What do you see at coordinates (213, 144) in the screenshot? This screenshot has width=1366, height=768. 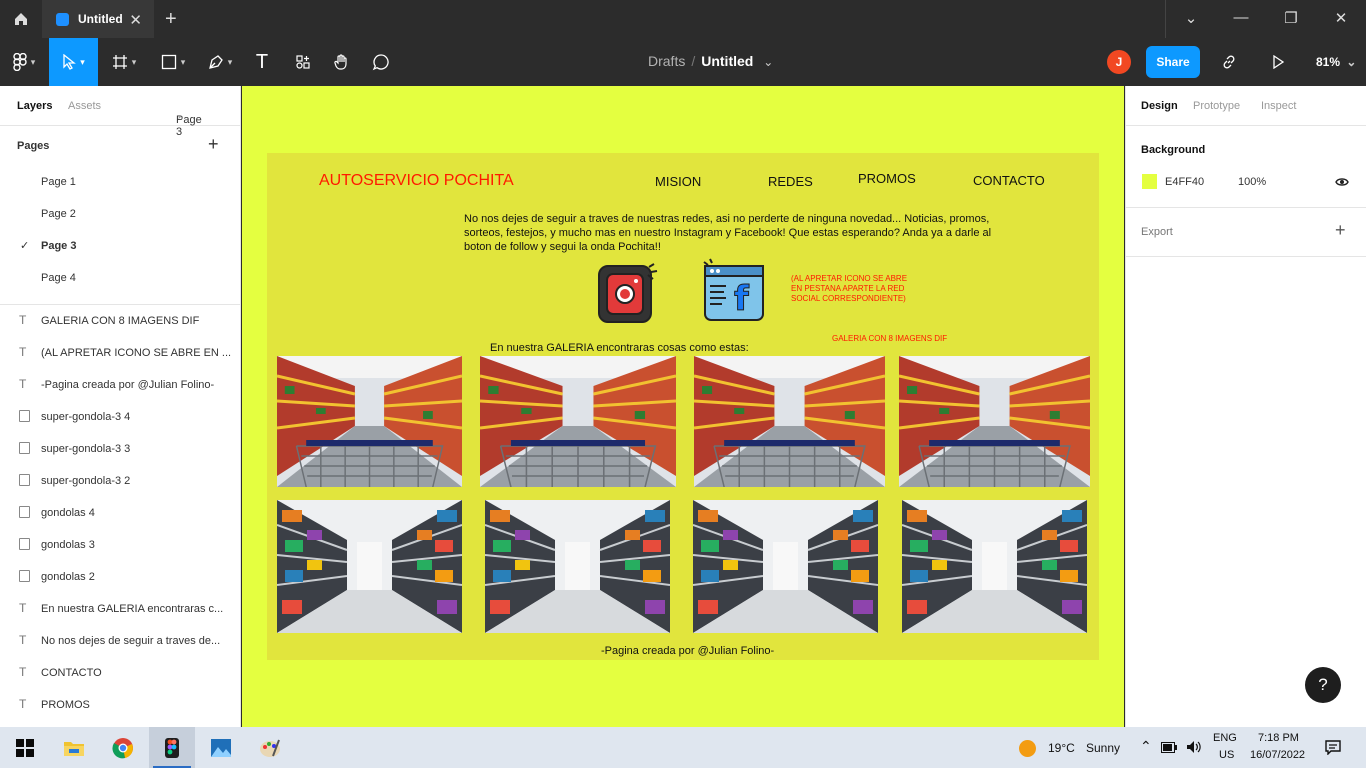 I see `add-page-button: +` at bounding box center [213, 144].